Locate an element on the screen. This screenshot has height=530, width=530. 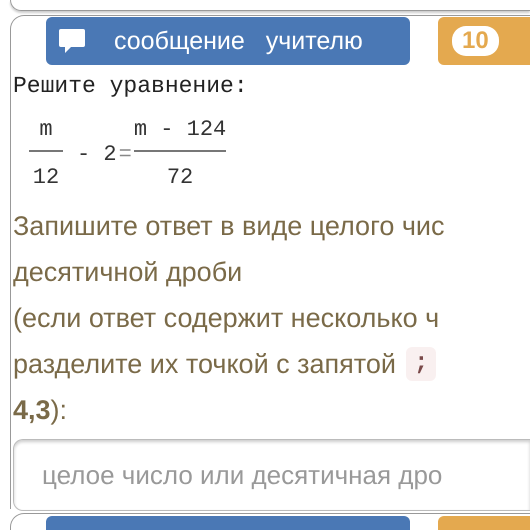
instruction-line: (если ответ содержит несколько ч is located at coordinates (226, 318).